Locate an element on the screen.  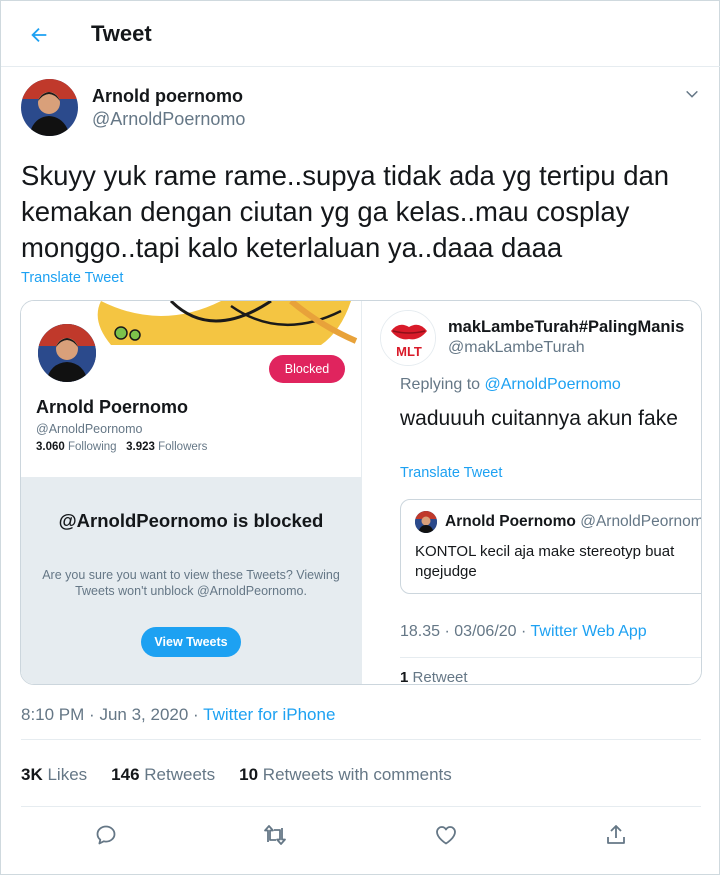
quote-tweets-stat: 10 Retweets with comments is located at coordinates (345, 775).